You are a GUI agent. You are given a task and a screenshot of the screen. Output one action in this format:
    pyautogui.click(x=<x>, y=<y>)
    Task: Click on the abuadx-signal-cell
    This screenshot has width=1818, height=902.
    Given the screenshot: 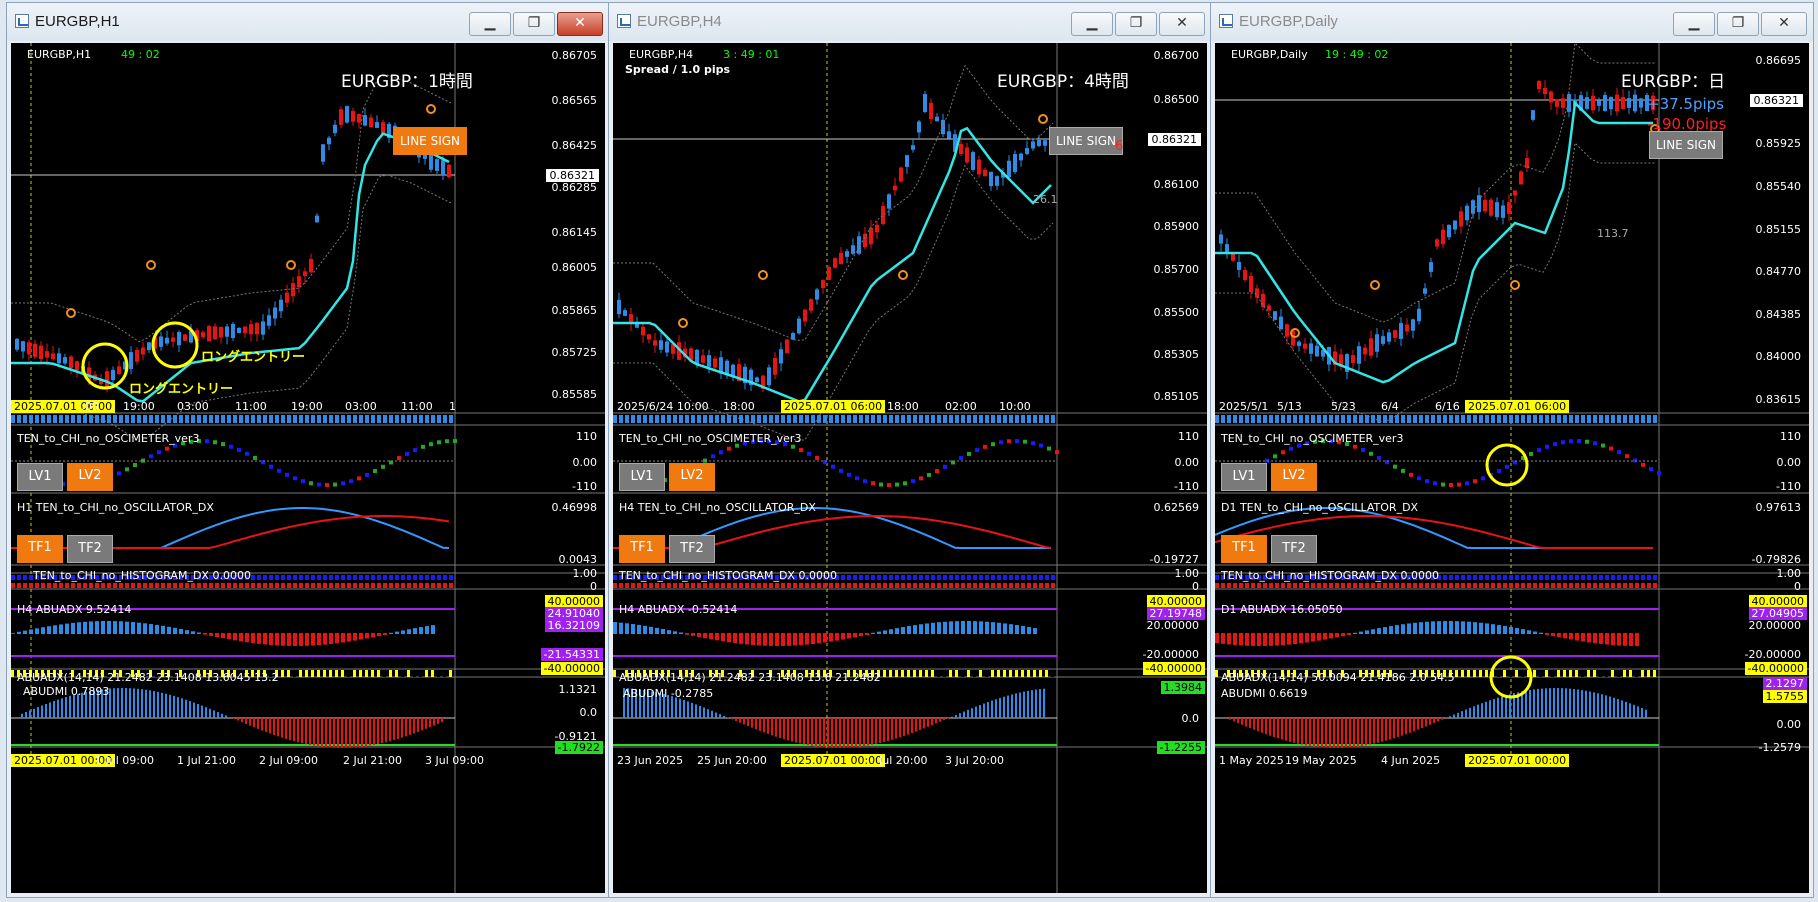 What is the action you would take?
    pyautogui.click(x=1034, y=673)
    